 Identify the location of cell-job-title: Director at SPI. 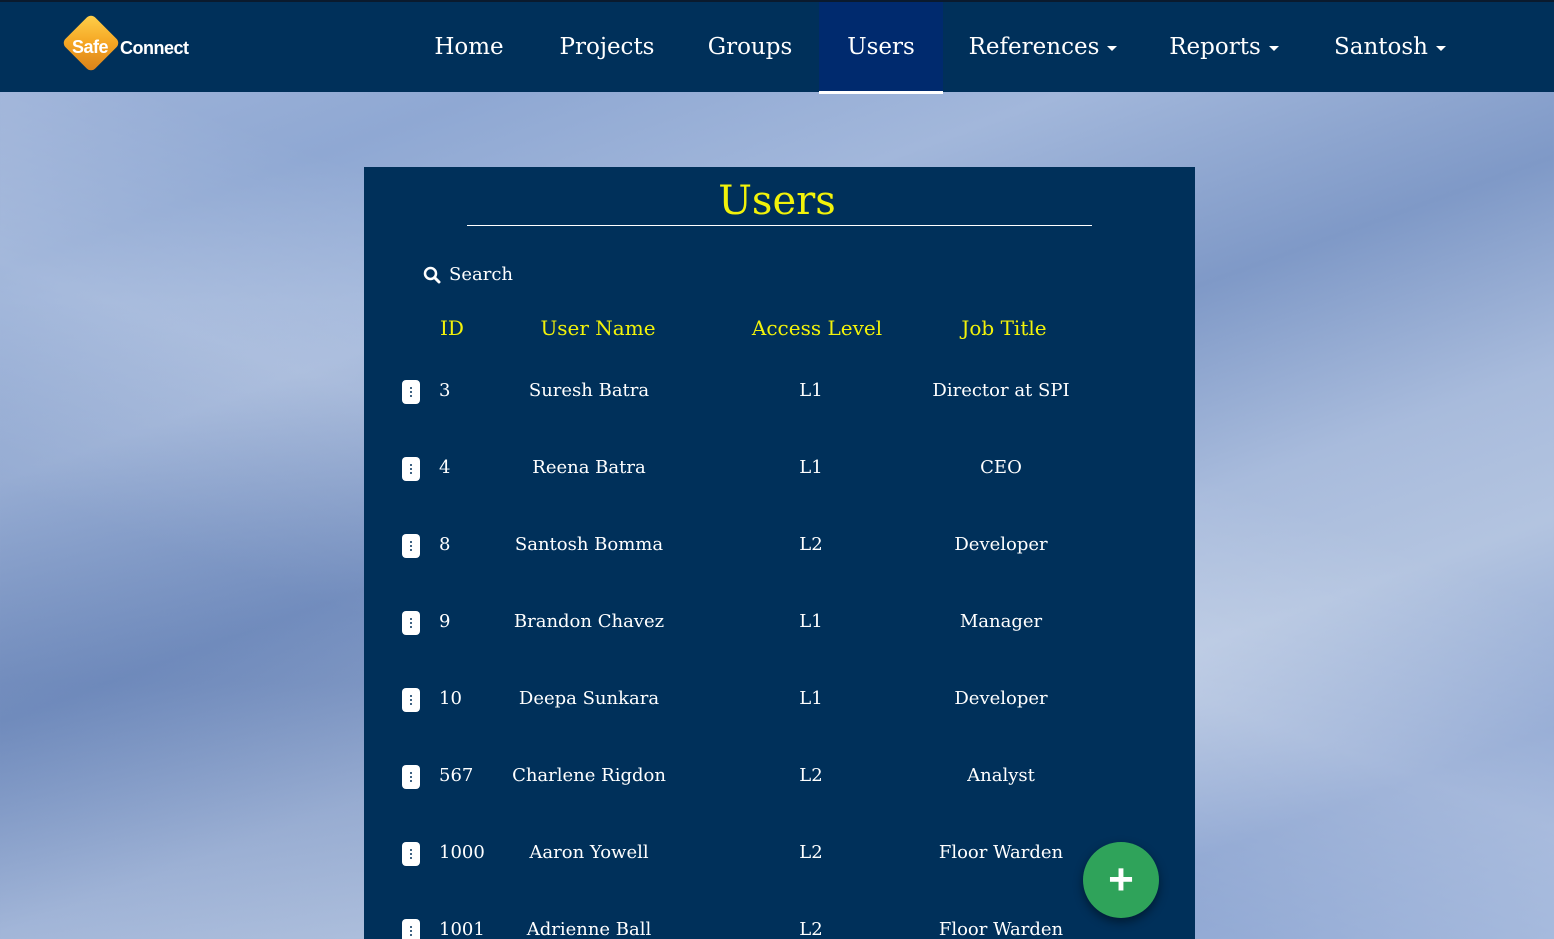
(1001, 390).